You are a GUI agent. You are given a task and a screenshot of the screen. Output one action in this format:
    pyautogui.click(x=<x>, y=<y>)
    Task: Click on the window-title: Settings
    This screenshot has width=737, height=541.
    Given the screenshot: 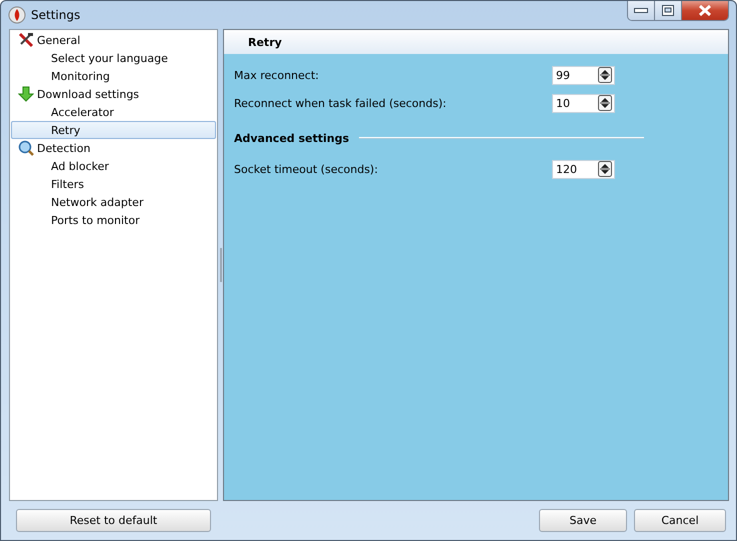 What is the action you would take?
    pyautogui.click(x=56, y=15)
    